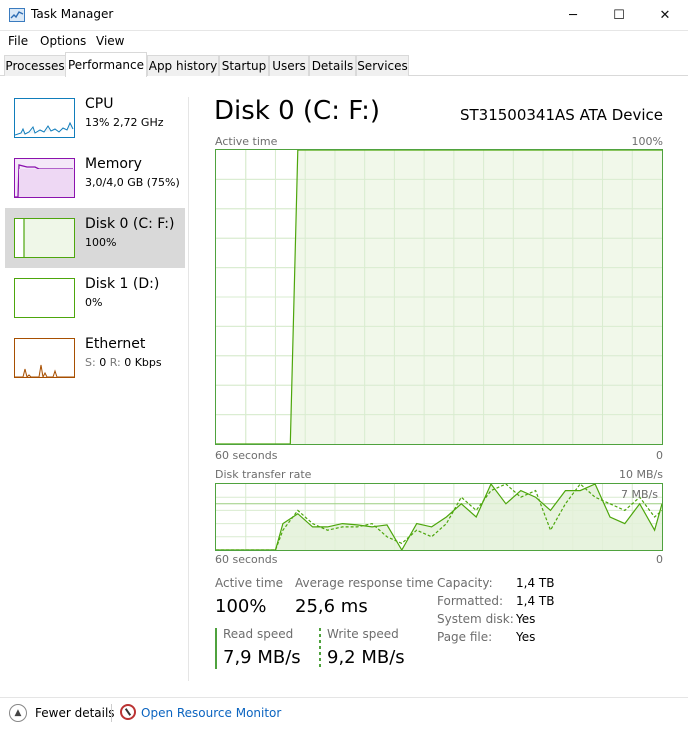 Image resolution: width=688 pixels, height=738 pixels. Describe the element at coordinates (535, 583) in the screenshot. I see `capacity-value: 1,4 TB` at that location.